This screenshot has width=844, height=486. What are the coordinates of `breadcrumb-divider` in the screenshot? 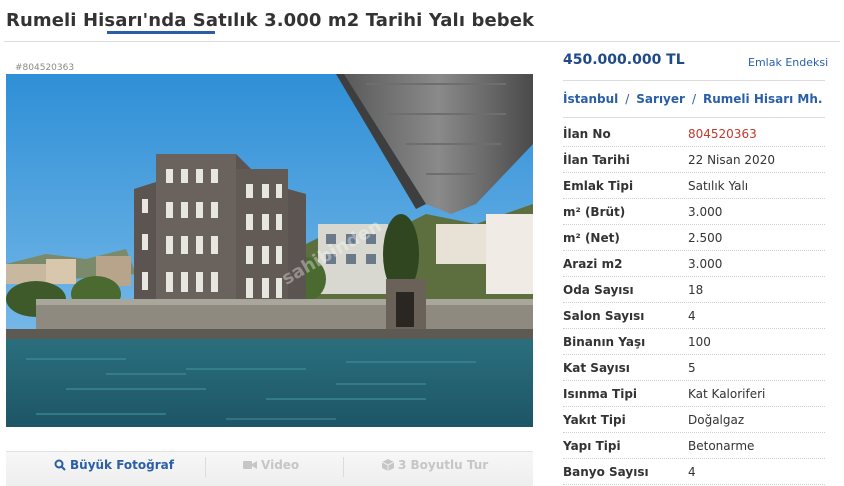 It's located at (694, 117).